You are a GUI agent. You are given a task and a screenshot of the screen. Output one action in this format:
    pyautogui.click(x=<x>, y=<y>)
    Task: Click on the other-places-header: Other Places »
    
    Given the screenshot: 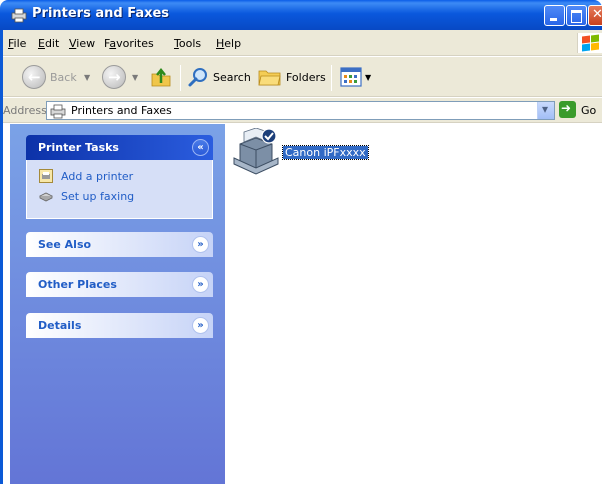 What is the action you would take?
    pyautogui.click(x=119, y=284)
    